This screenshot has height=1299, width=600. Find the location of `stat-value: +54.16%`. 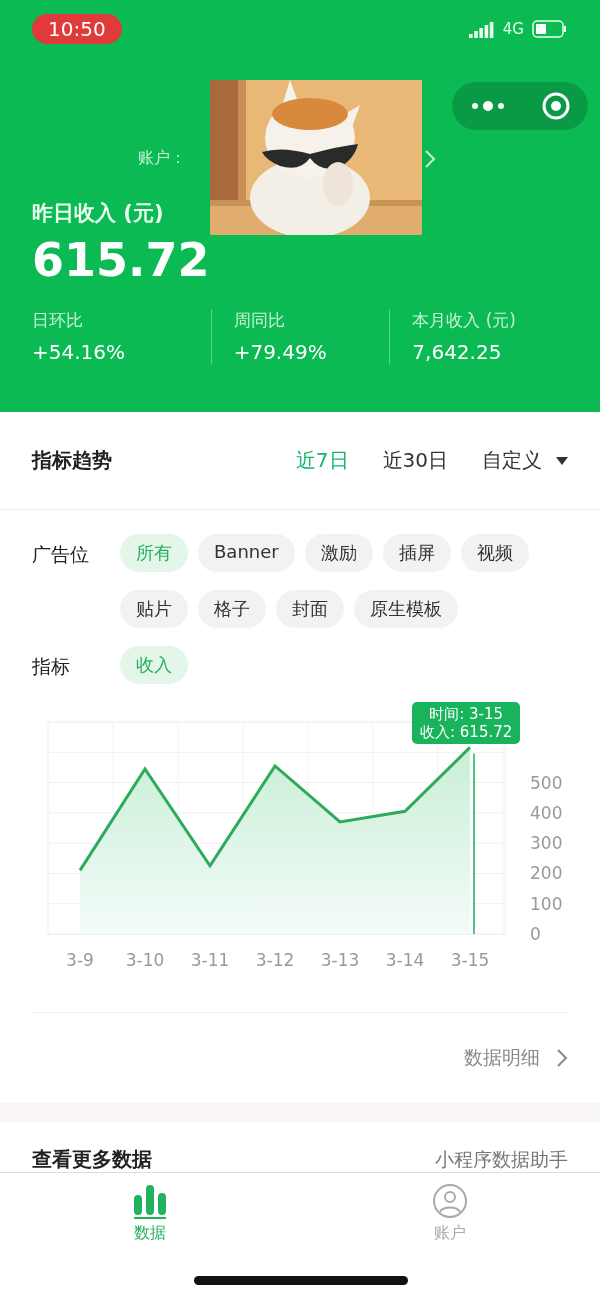

stat-value: +54.16% is located at coordinates (79, 352).